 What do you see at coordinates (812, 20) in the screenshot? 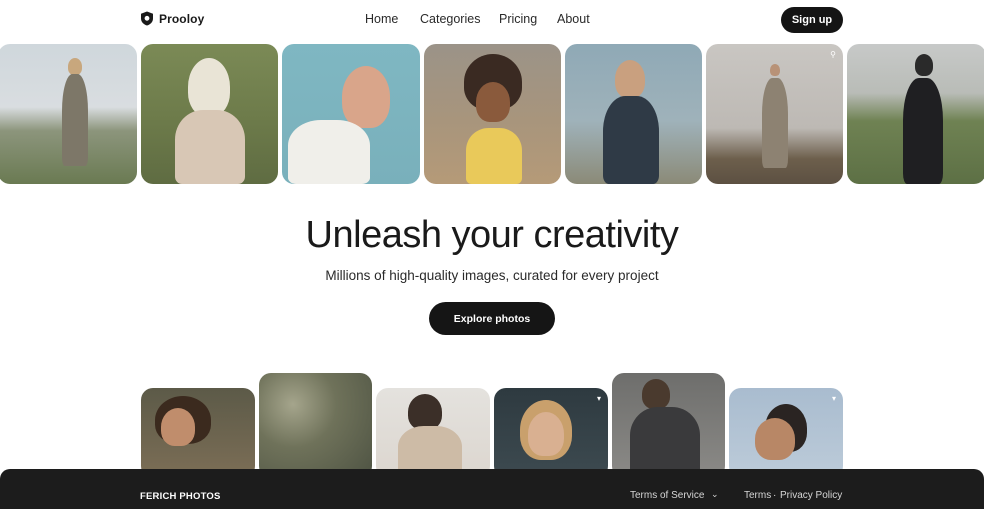
I see `signup-button: Sign up` at bounding box center [812, 20].